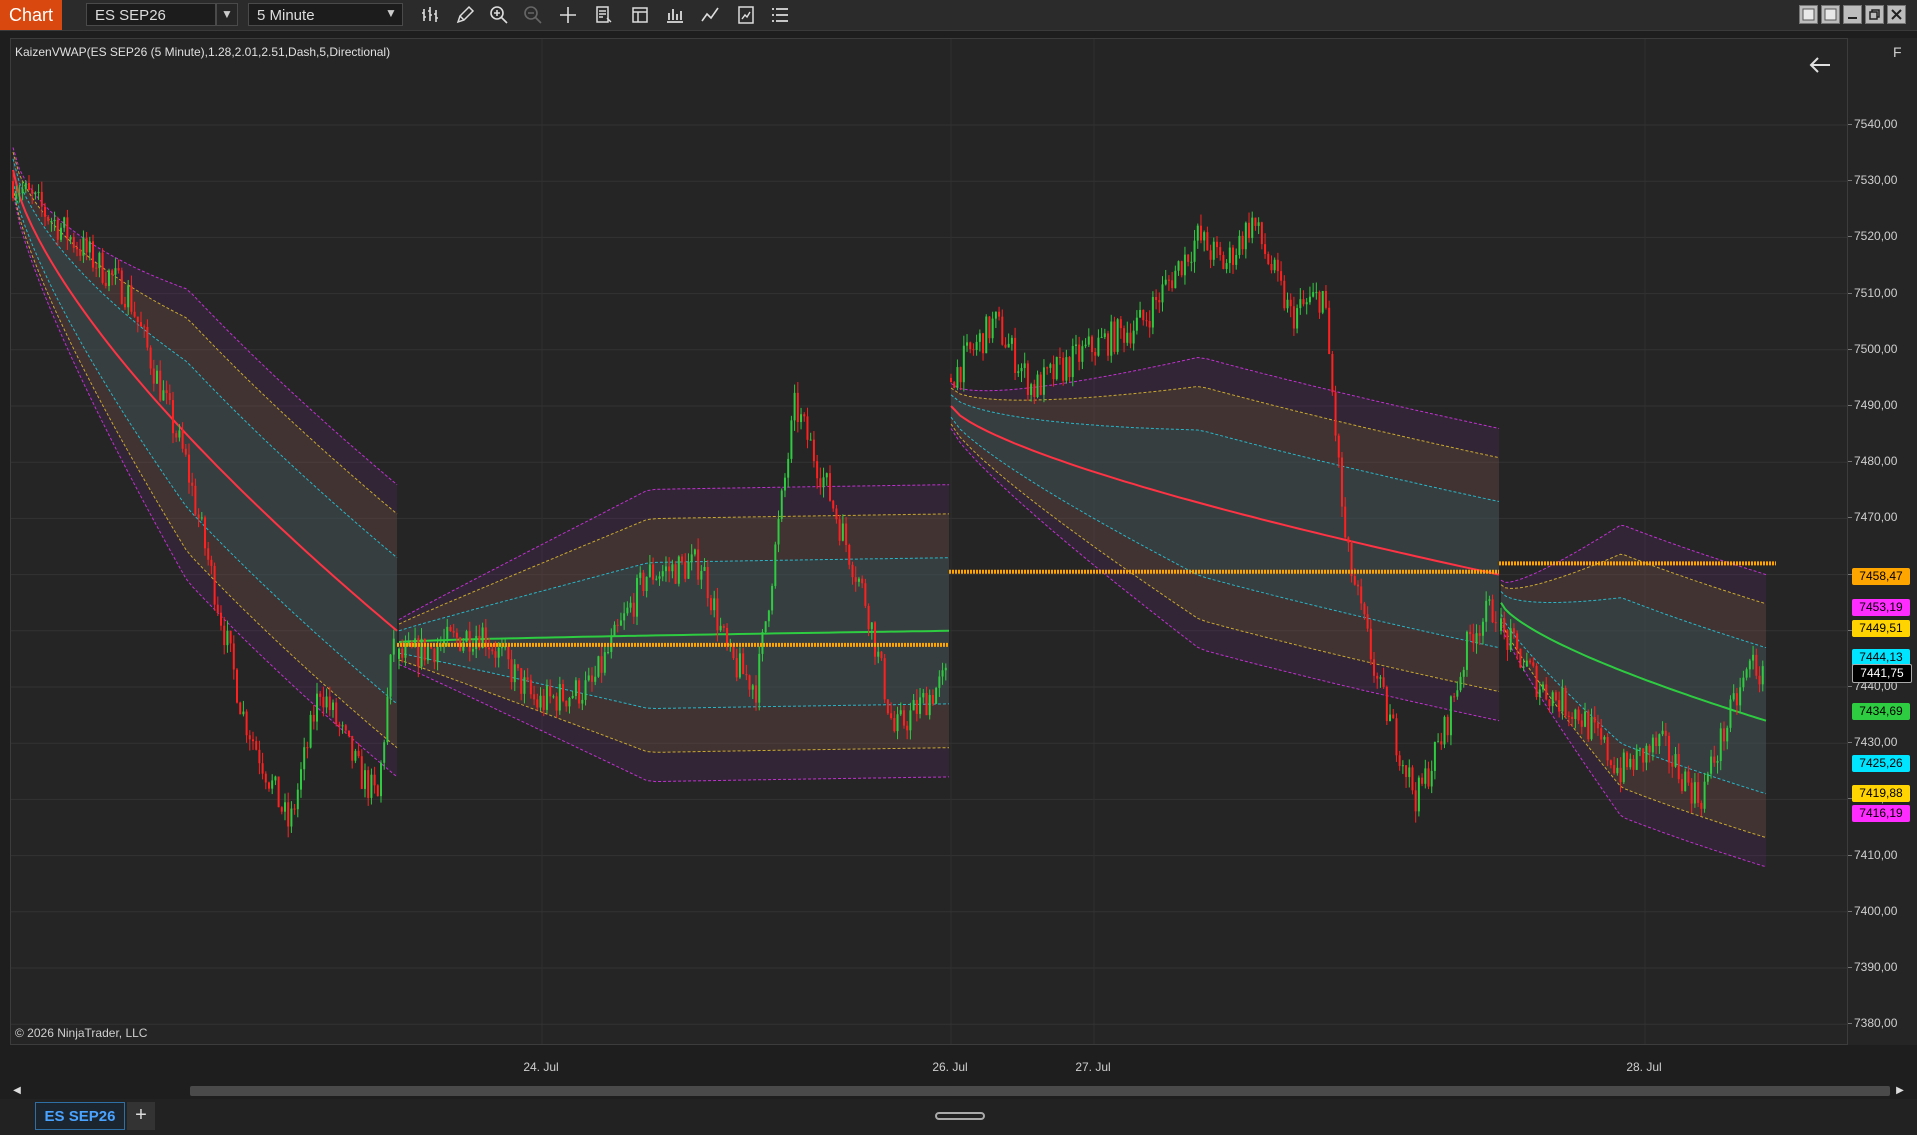 The image size is (1917, 1135). Describe the element at coordinates (1873, 124) in the screenshot. I see `price-tick-label: 7540,00` at that location.